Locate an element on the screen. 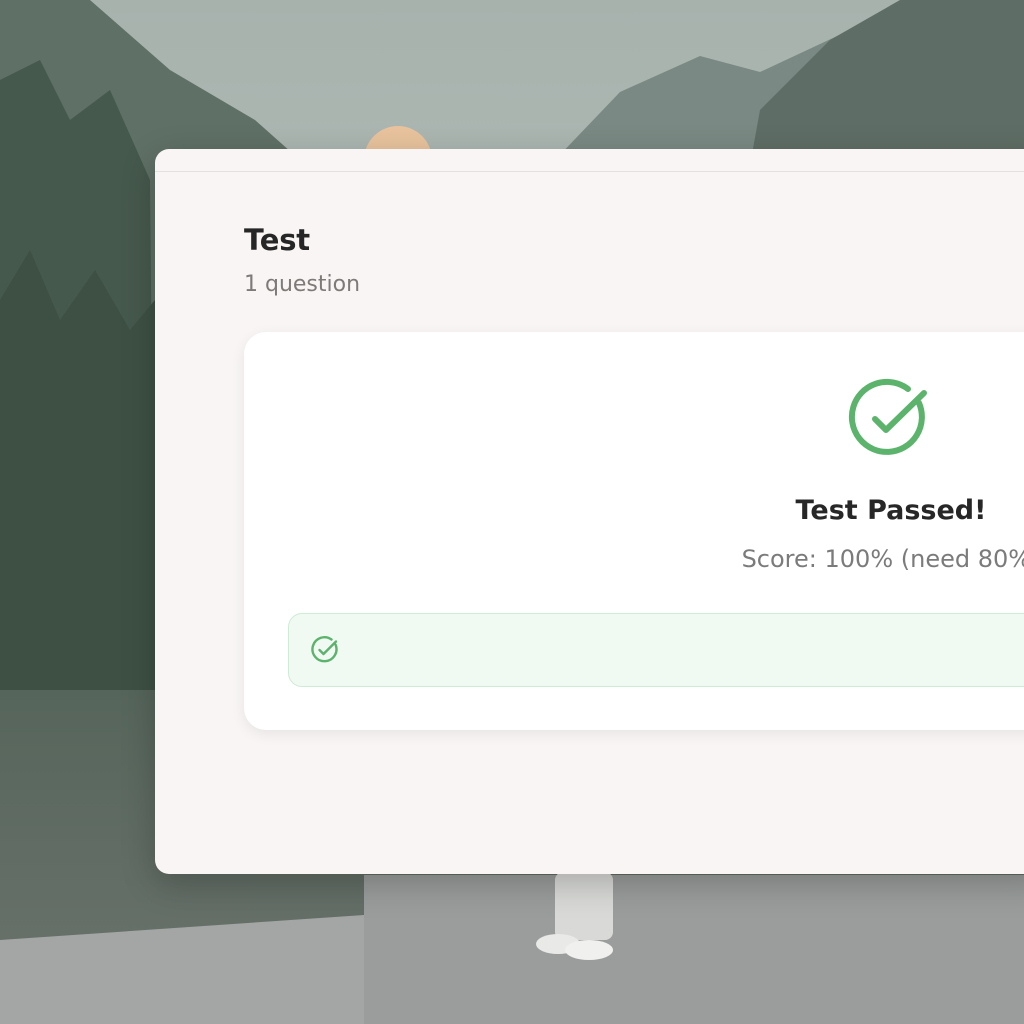 Image resolution: width=1024 pixels, height=1024 pixels. score-text: Score: 100% (need 80%) is located at coordinates (882, 559).